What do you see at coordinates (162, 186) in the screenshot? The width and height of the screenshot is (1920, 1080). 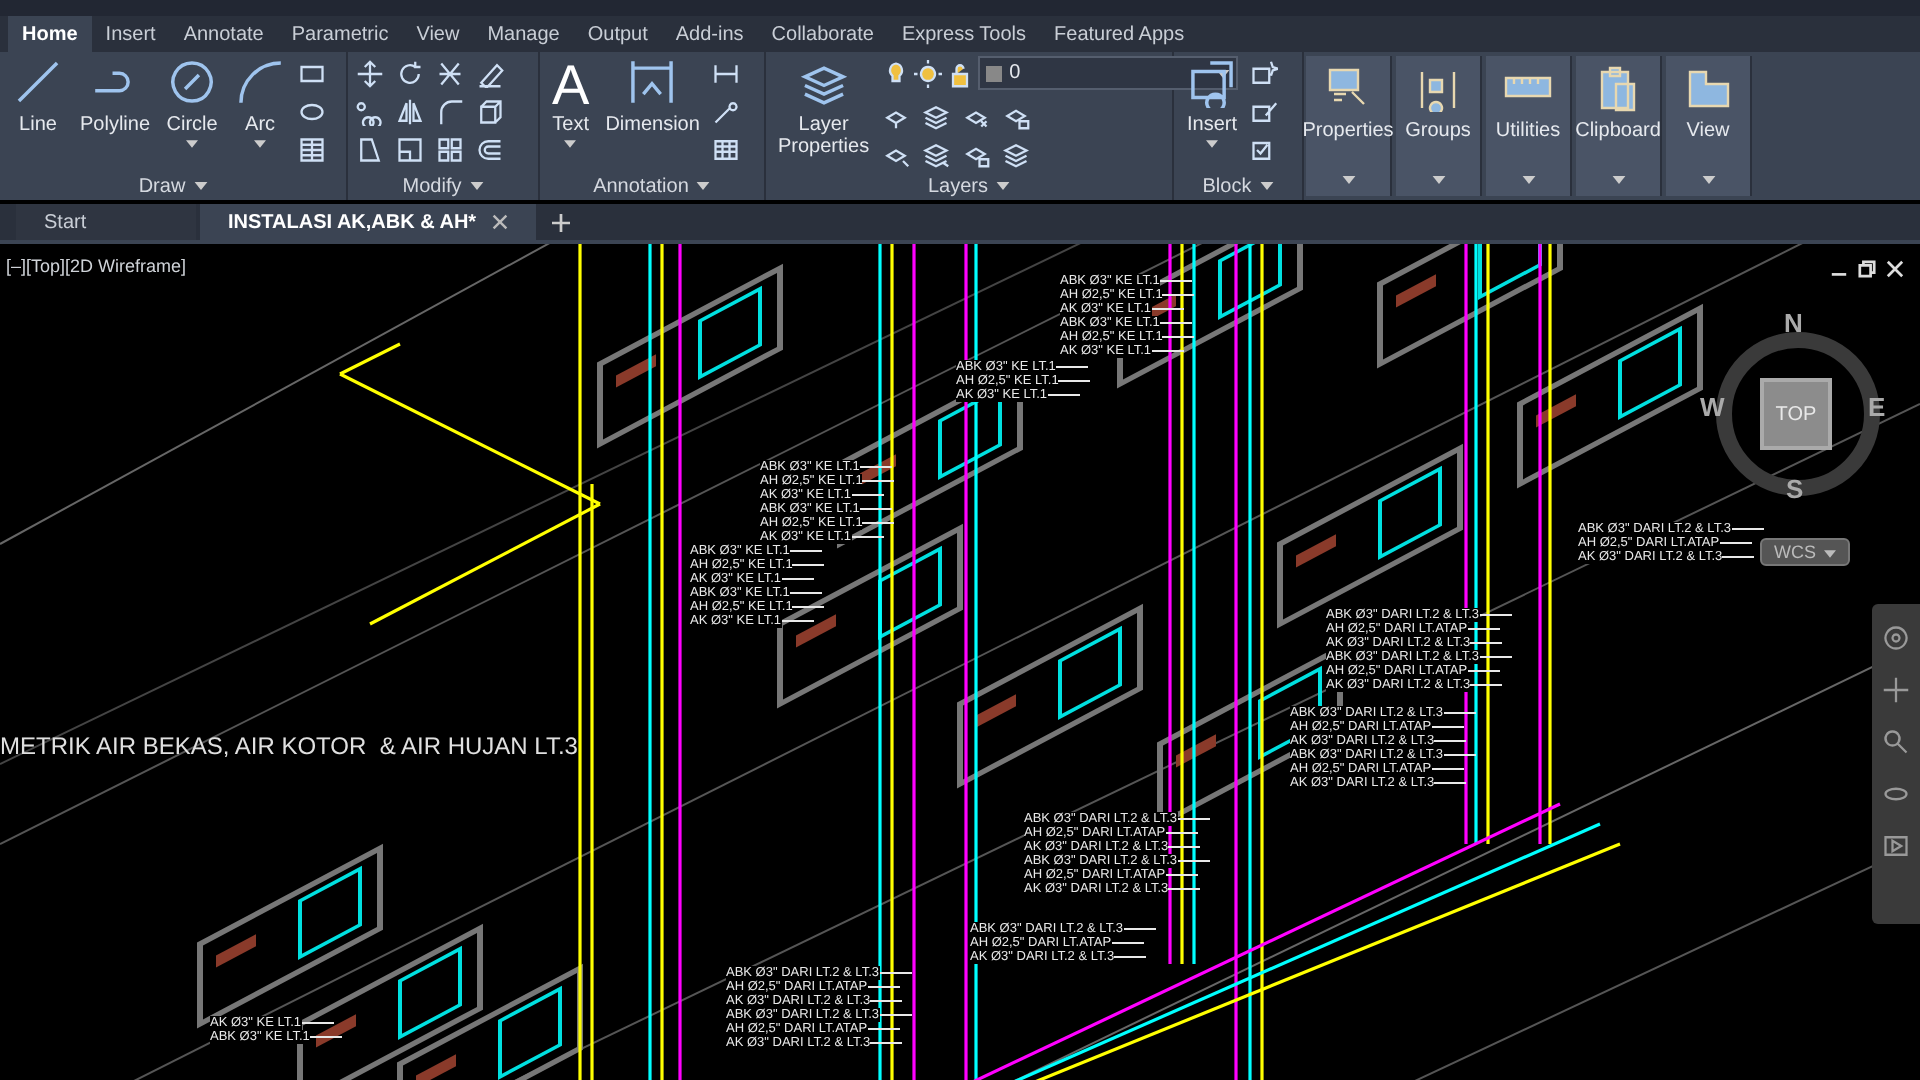 I see `panel-title: Draw` at bounding box center [162, 186].